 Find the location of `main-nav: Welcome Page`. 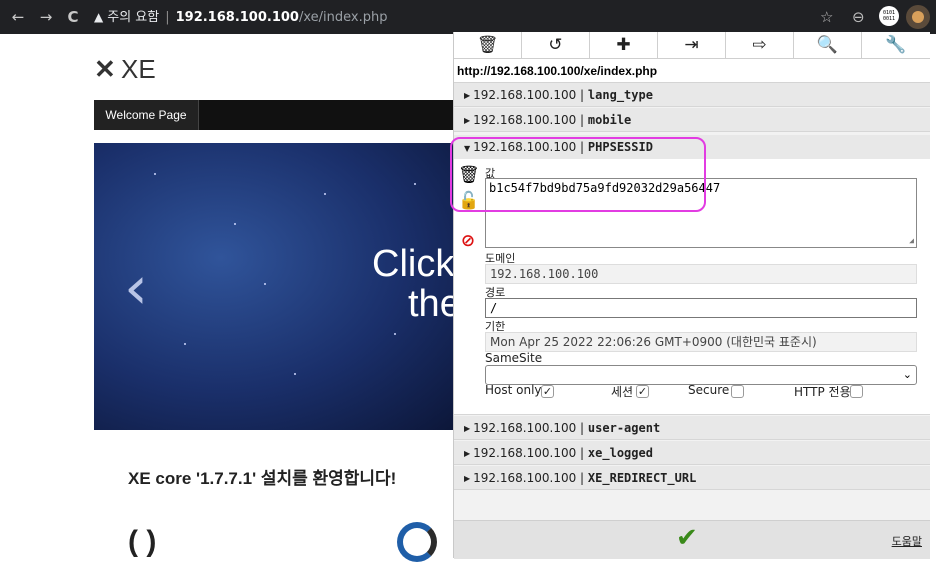

main-nav: Welcome Page is located at coordinates (275, 115).